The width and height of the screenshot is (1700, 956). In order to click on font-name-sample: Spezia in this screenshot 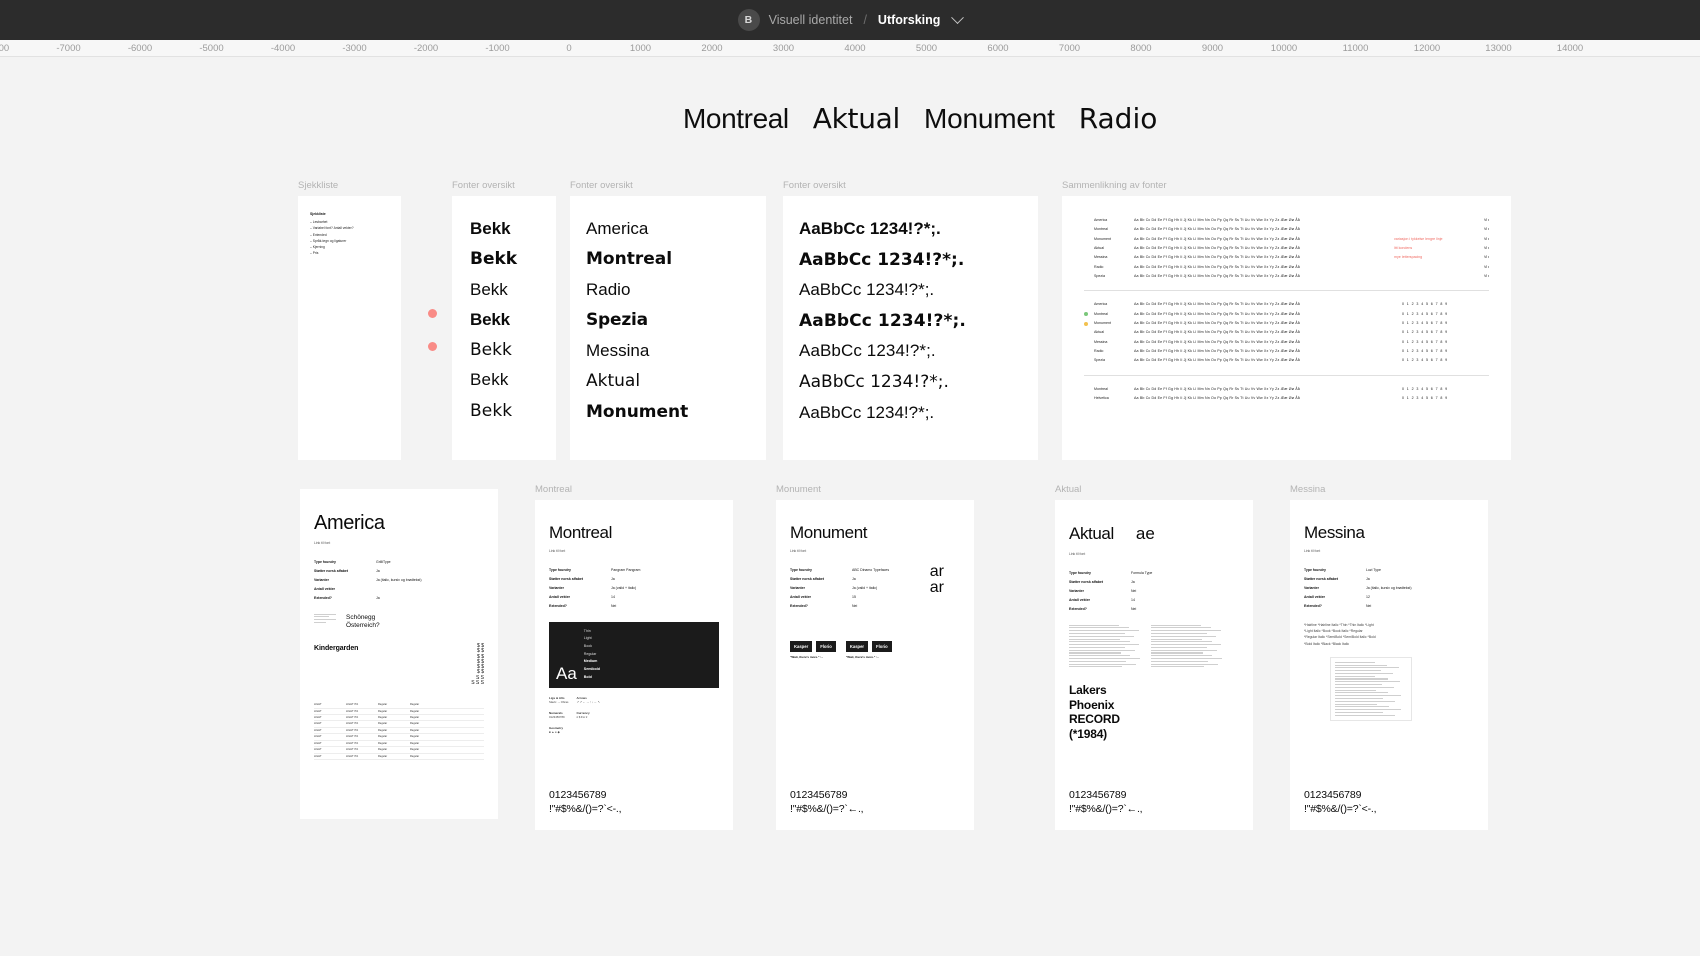, I will do `click(617, 320)`.